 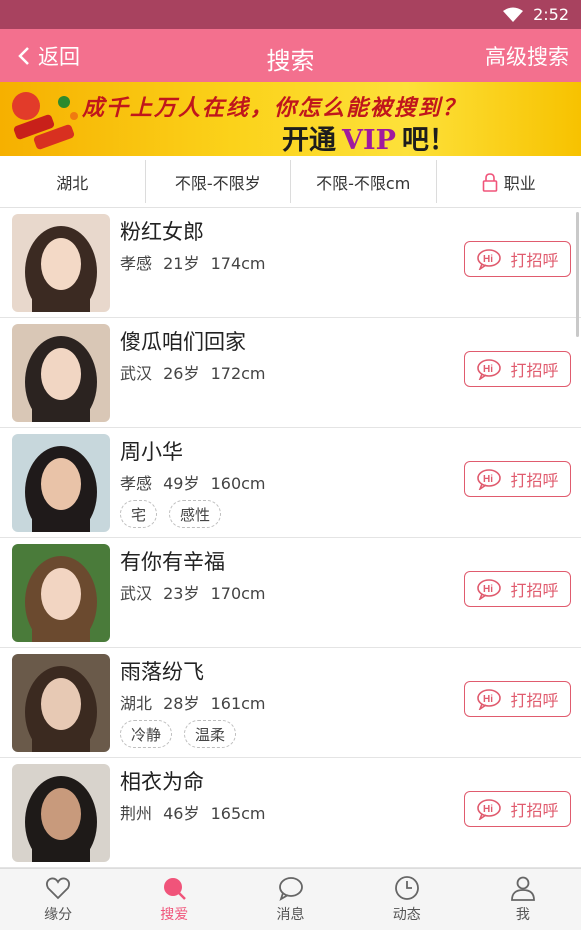 I want to click on person-icon, so click(x=523, y=888).